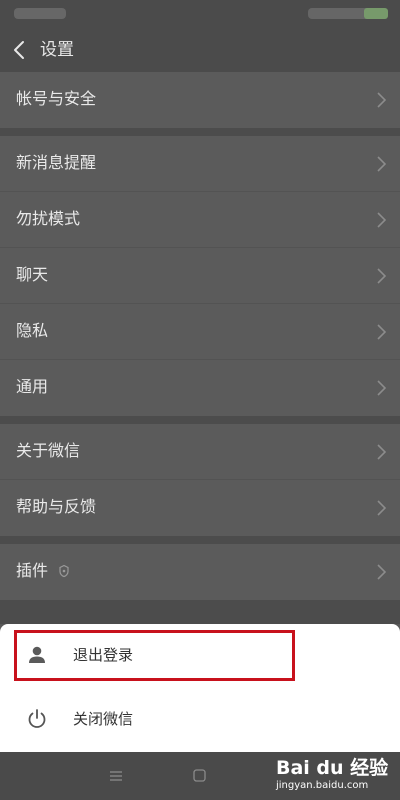  What do you see at coordinates (332, 768) in the screenshot?
I see `watermark-main-text: Bai du 经验` at bounding box center [332, 768].